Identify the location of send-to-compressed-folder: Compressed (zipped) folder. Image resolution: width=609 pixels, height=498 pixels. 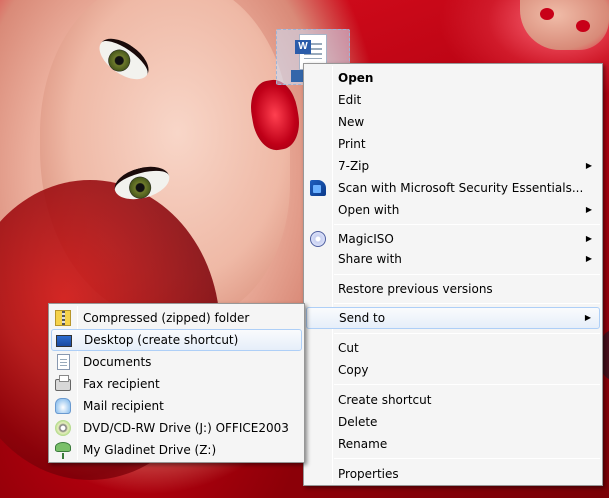
(176, 318).